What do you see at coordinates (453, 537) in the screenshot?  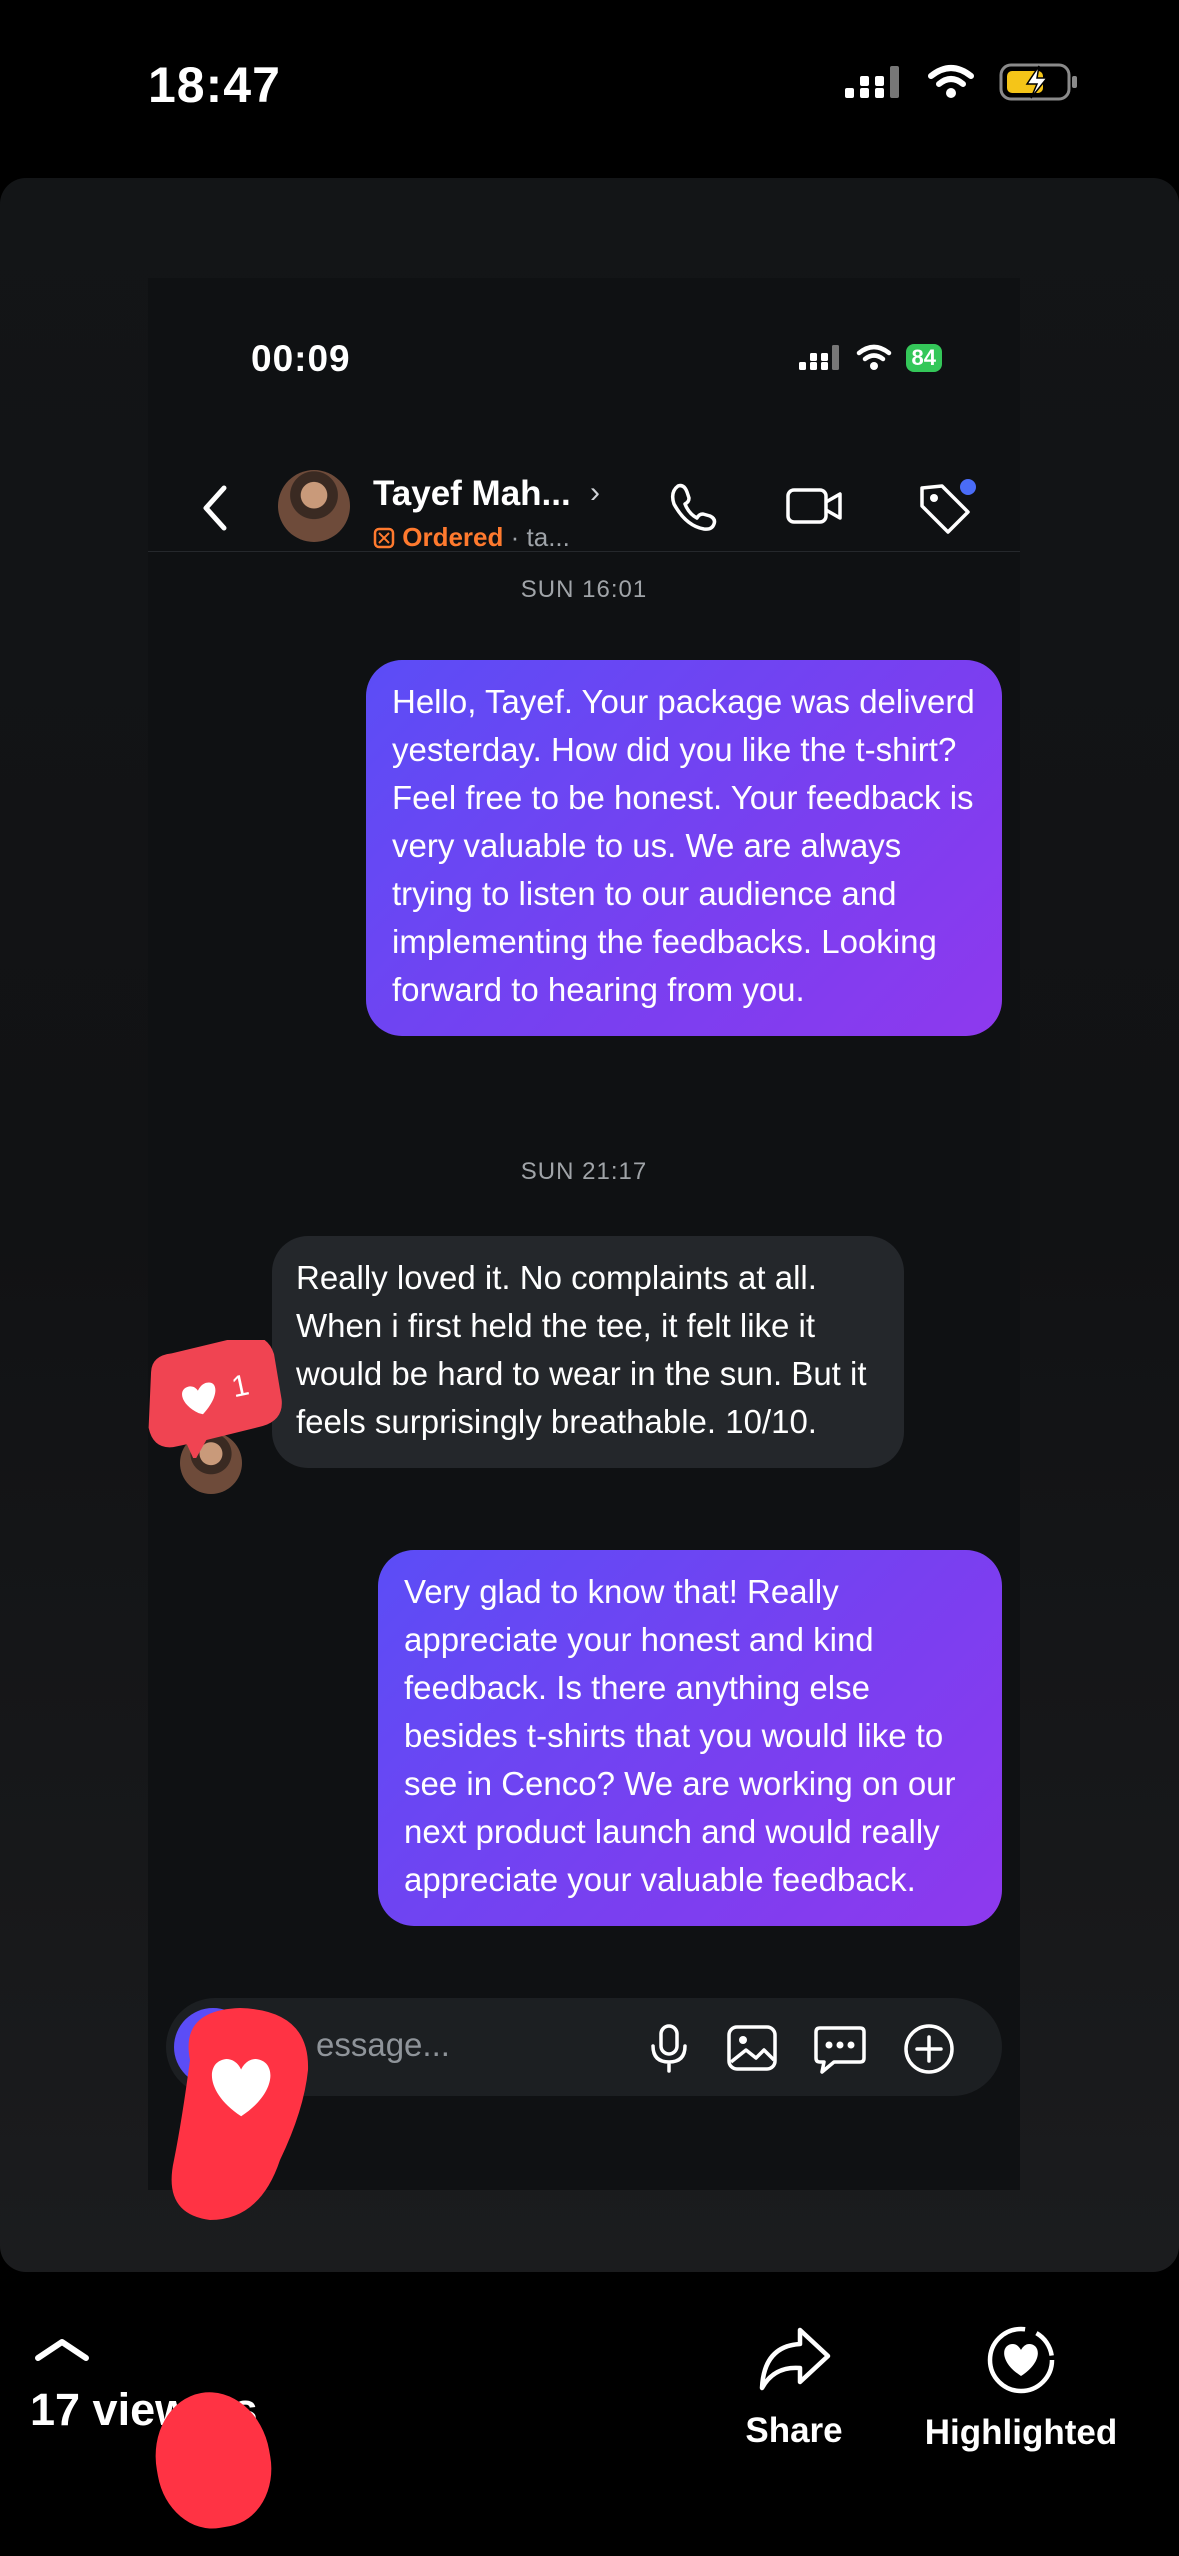 I see `ordered-label: Ordered` at bounding box center [453, 537].